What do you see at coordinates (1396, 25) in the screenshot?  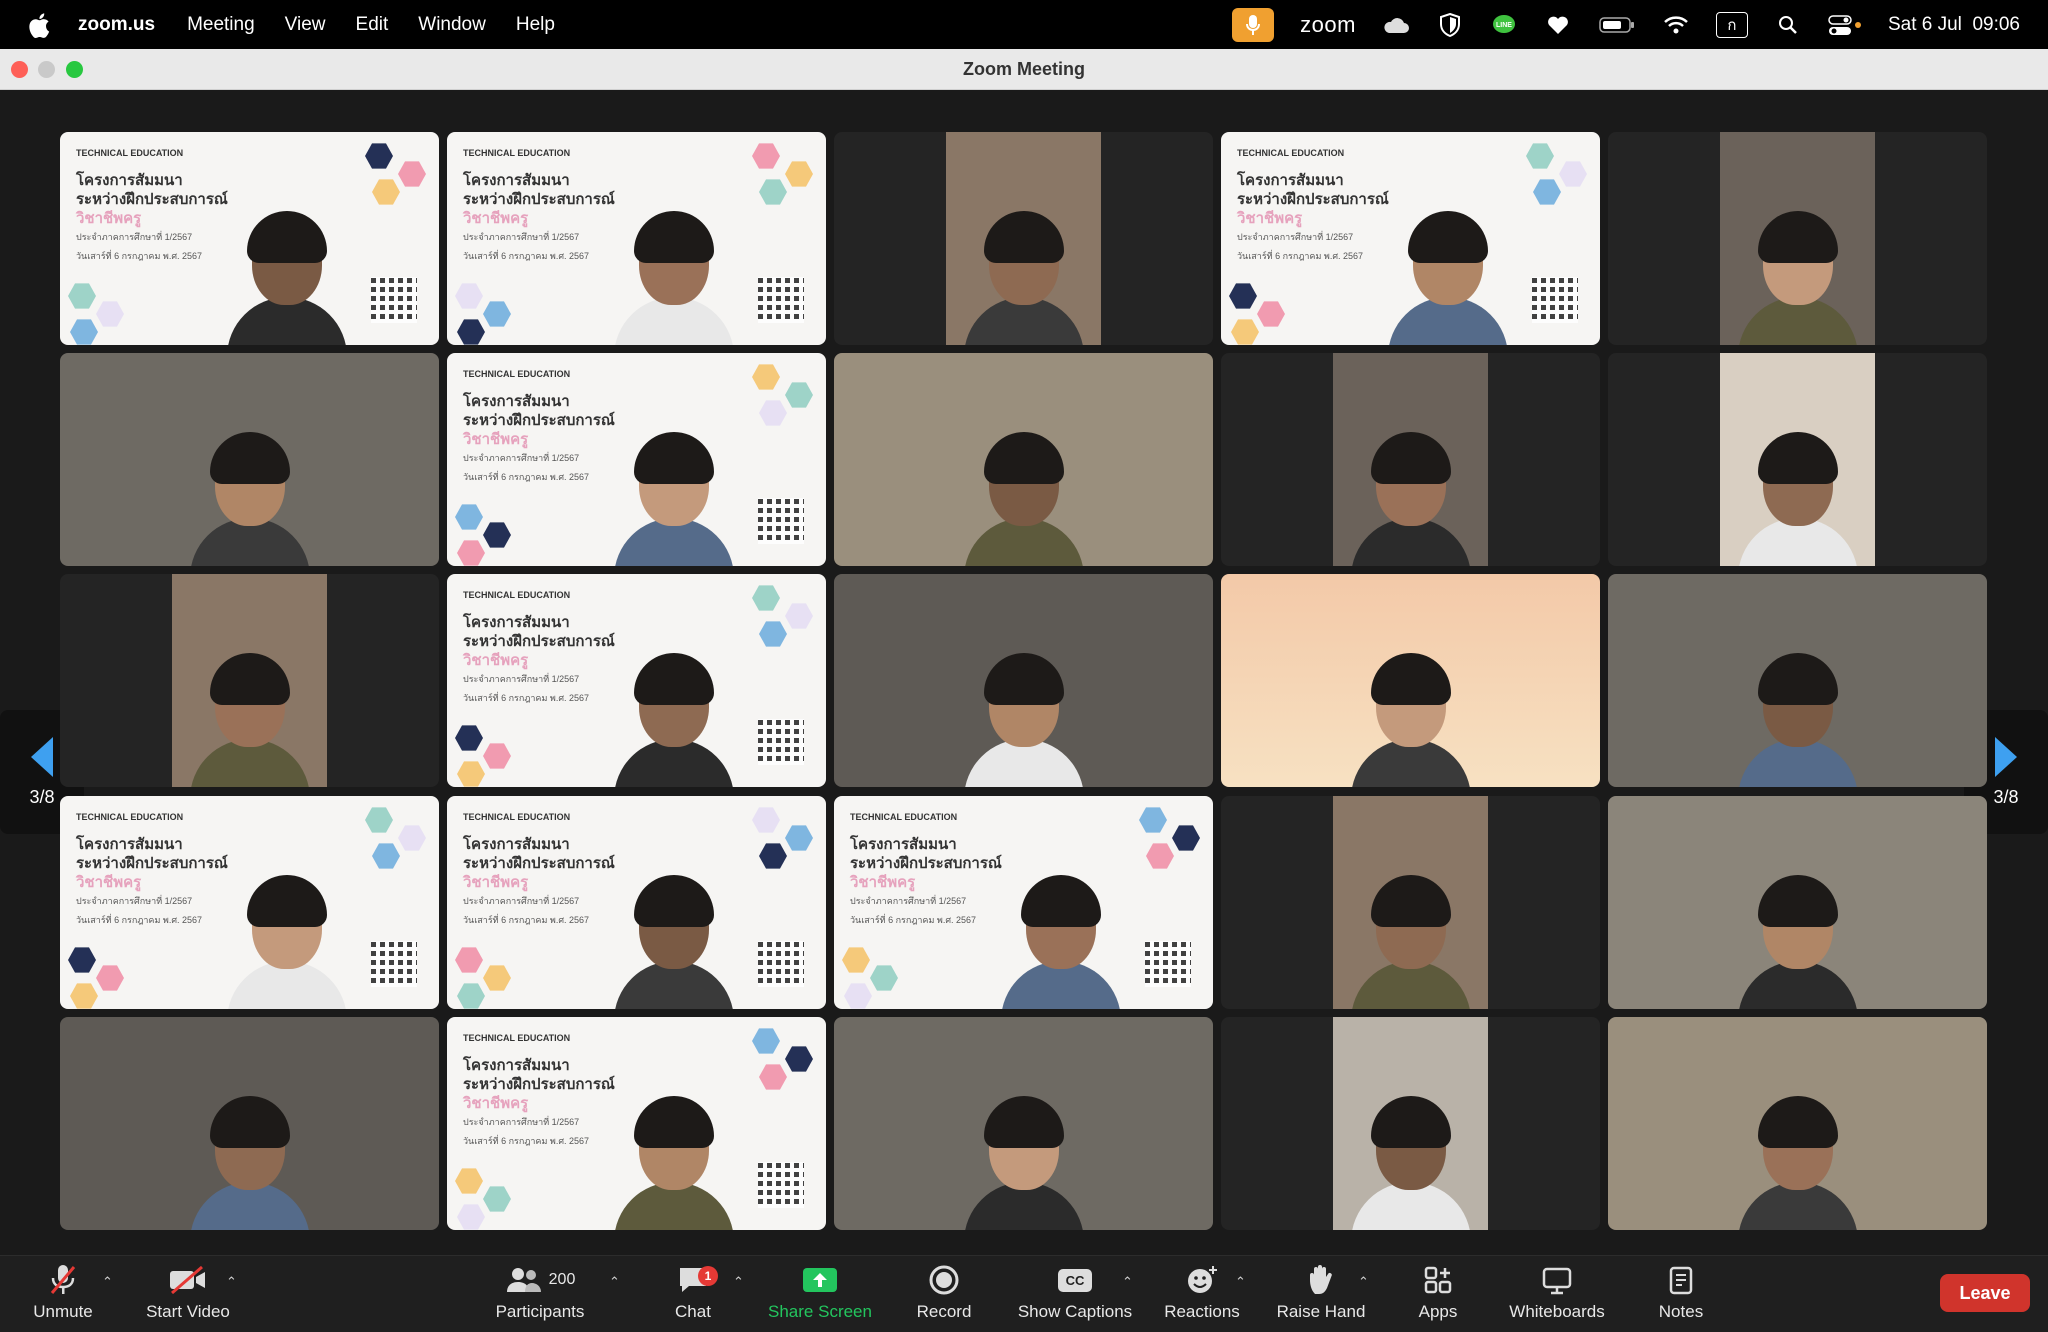 I see `cloud-icon` at bounding box center [1396, 25].